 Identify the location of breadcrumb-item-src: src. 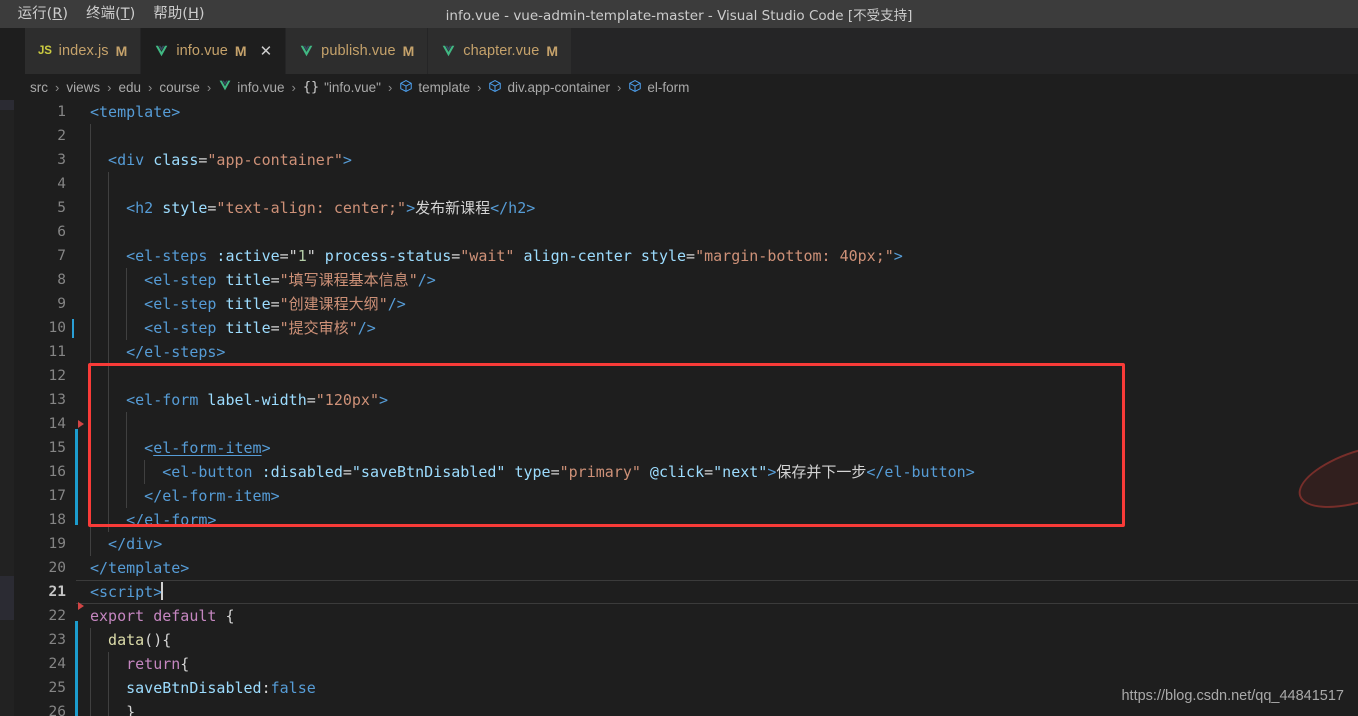
(39, 87).